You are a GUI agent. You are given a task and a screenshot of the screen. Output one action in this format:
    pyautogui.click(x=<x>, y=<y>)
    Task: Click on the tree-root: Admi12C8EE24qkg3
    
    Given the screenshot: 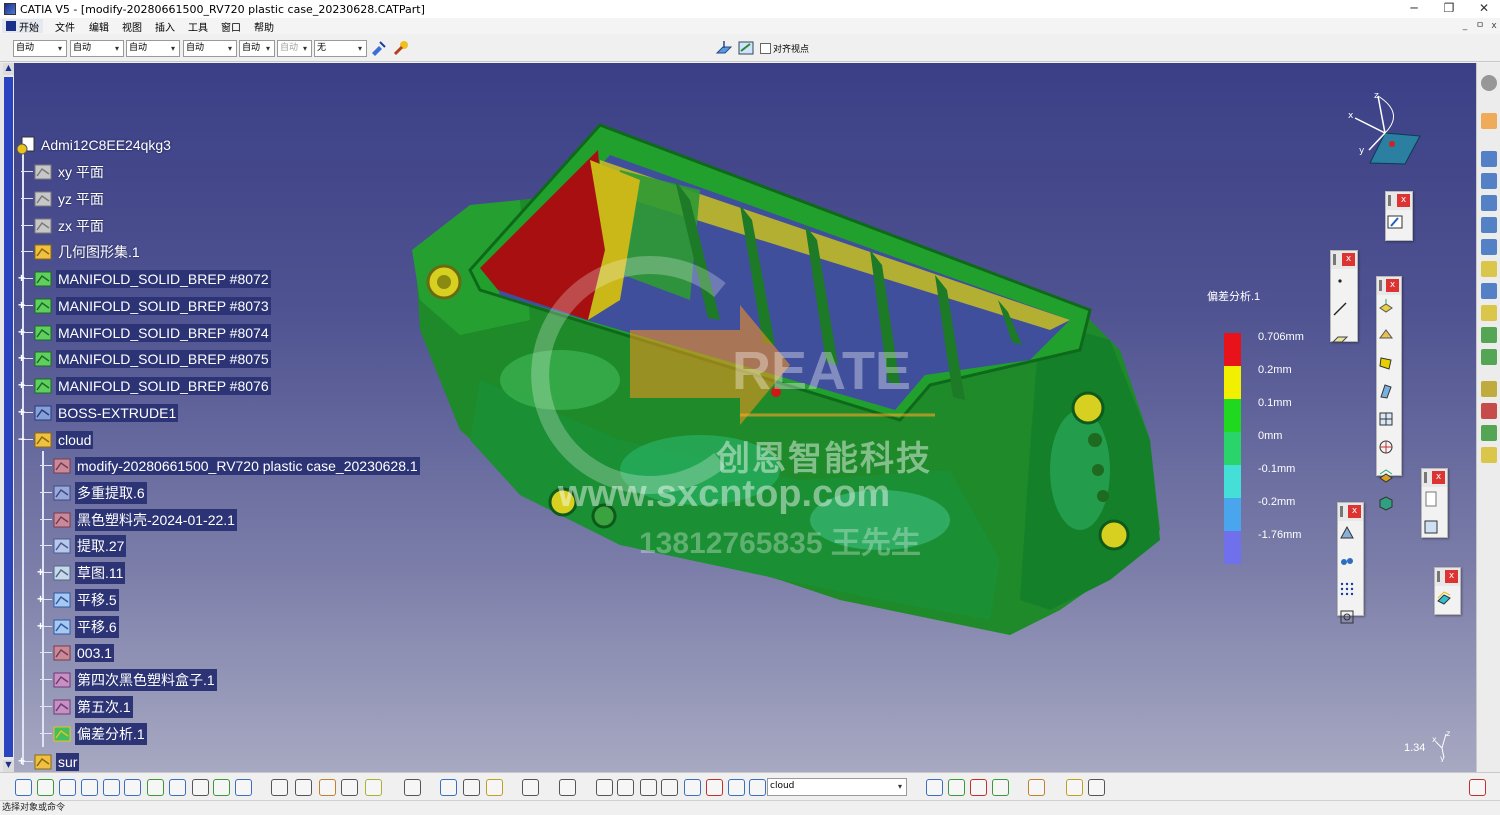 What is the action you would take?
    pyautogui.click(x=94, y=145)
    